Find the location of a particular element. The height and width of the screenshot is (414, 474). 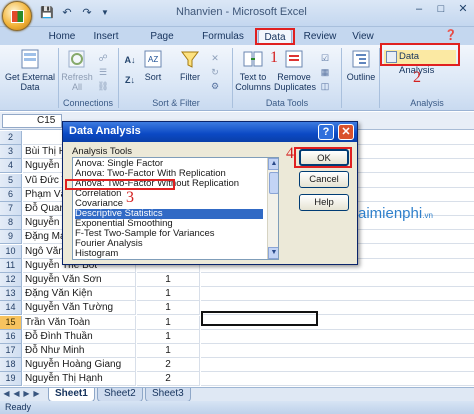

cell-name: Đỗ Đình Thuần is located at coordinates (79, 337).